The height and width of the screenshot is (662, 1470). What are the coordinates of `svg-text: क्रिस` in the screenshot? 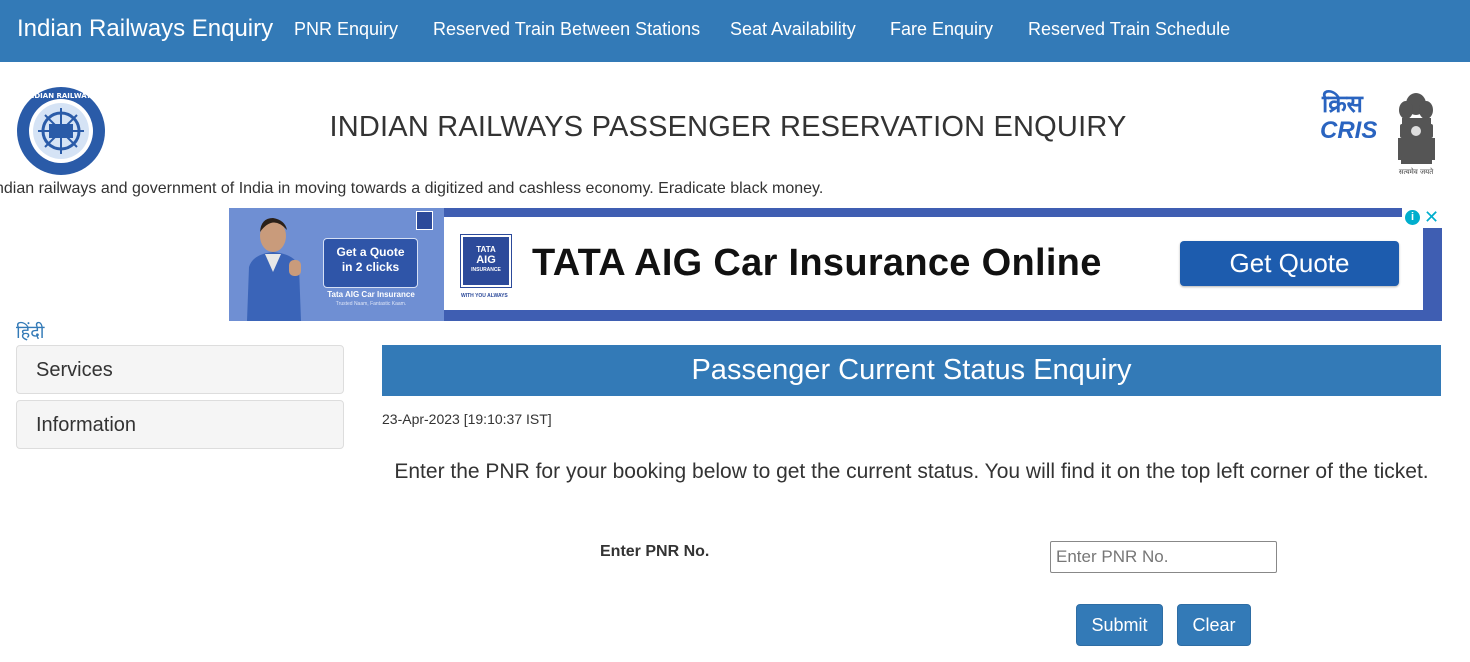 It's located at (1342, 104).